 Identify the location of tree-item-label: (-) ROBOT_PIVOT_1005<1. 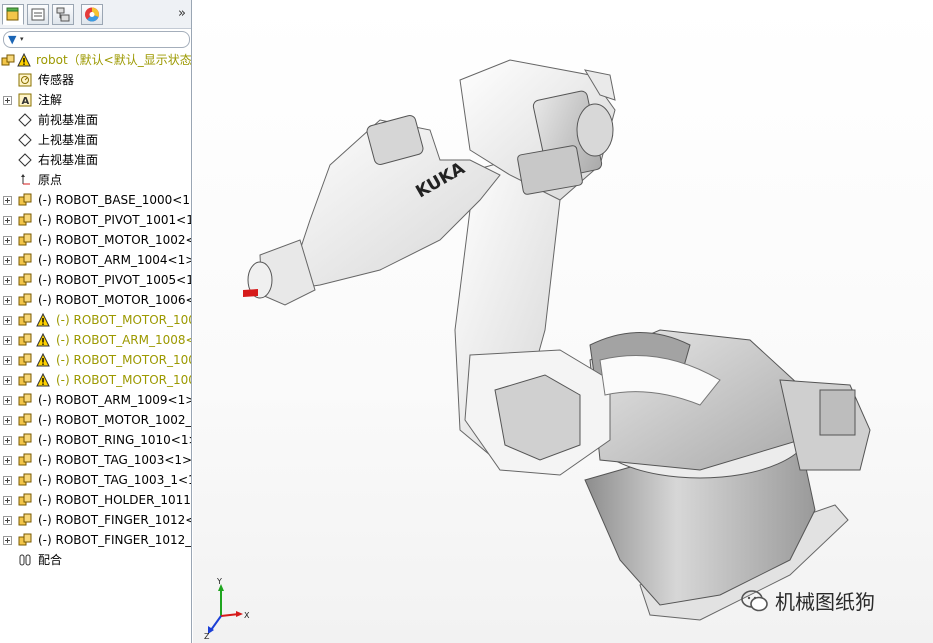
(115, 280).